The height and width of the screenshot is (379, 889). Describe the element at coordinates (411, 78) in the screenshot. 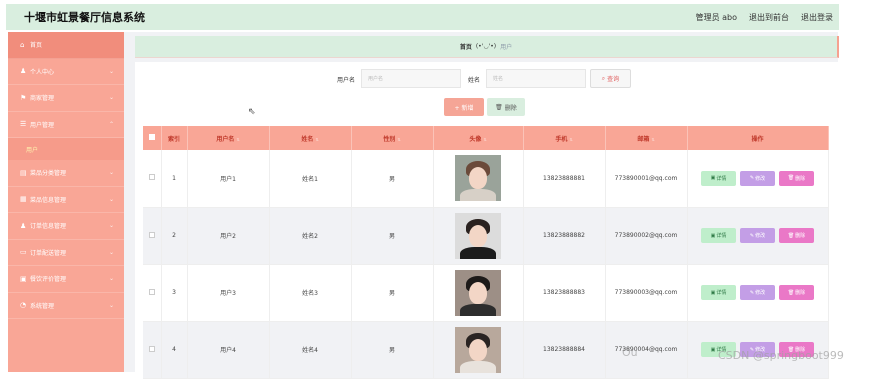

I see `username-search-input: 用户名` at that location.